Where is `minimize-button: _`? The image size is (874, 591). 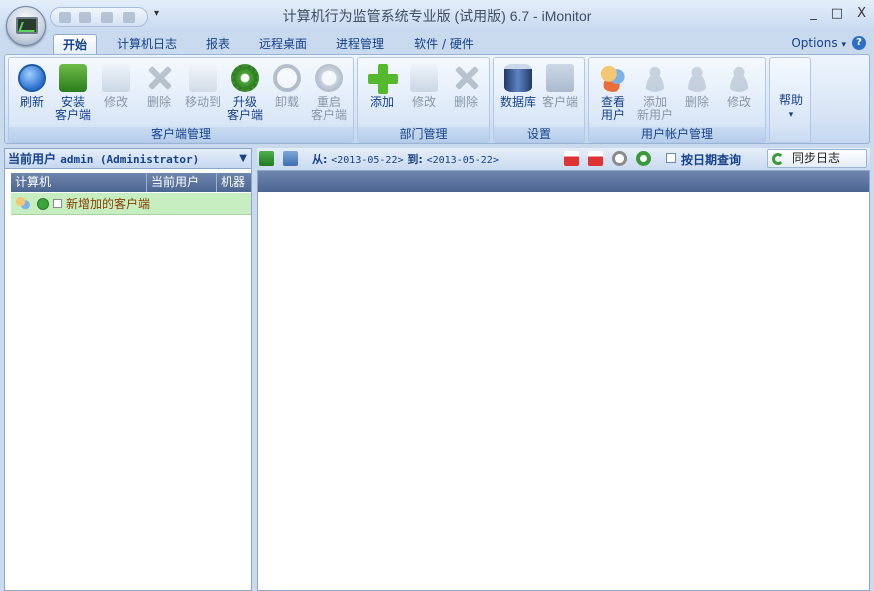
minimize-button: _ is located at coordinates (813, 13).